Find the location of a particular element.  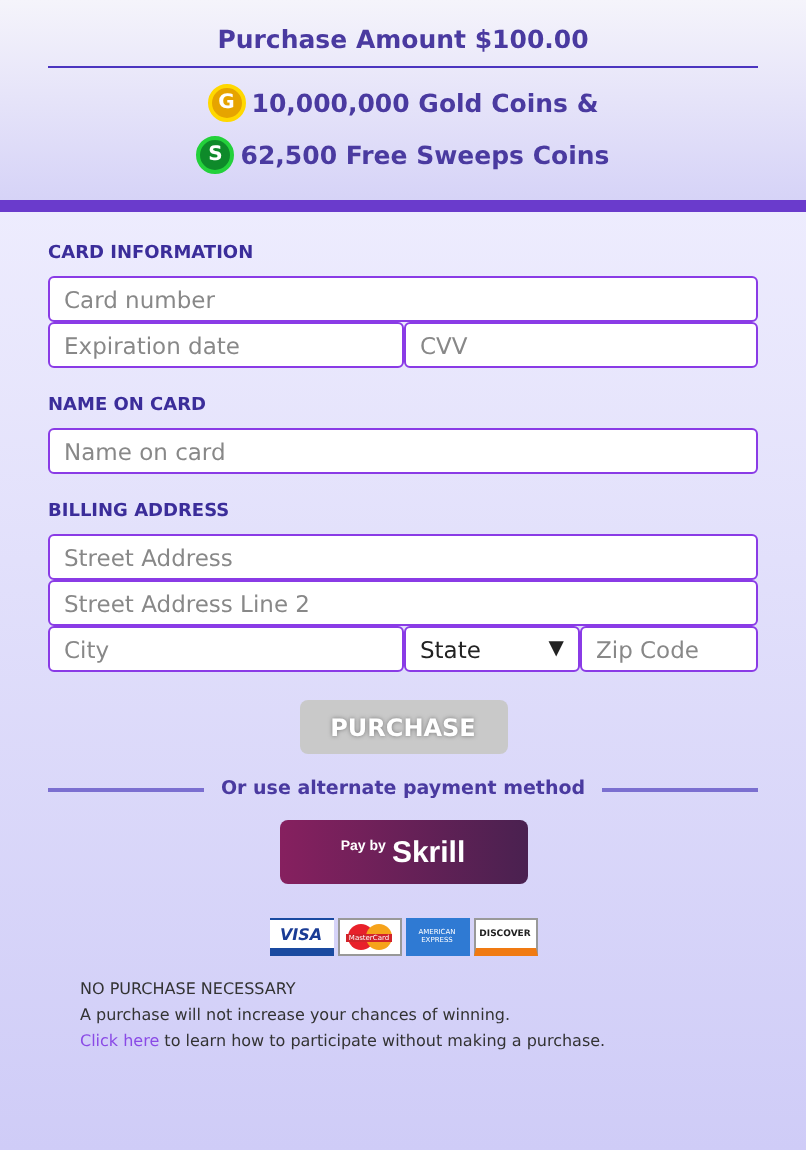

input-field: CVV is located at coordinates (581, 345).